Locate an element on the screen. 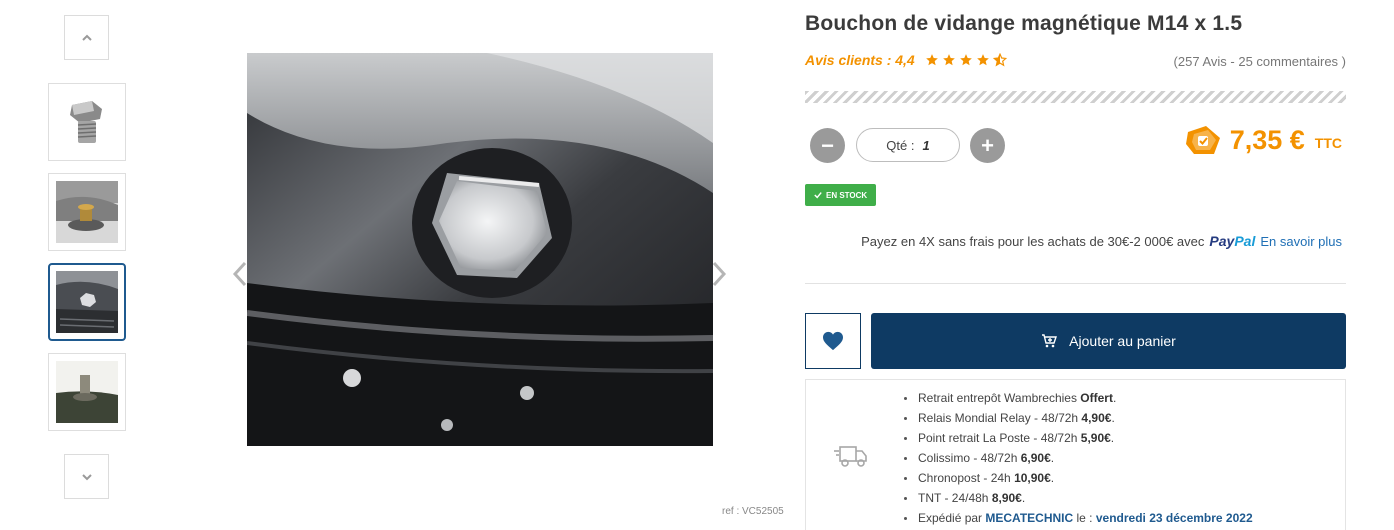  quantity-input: Qté : 1 is located at coordinates (908, 145).